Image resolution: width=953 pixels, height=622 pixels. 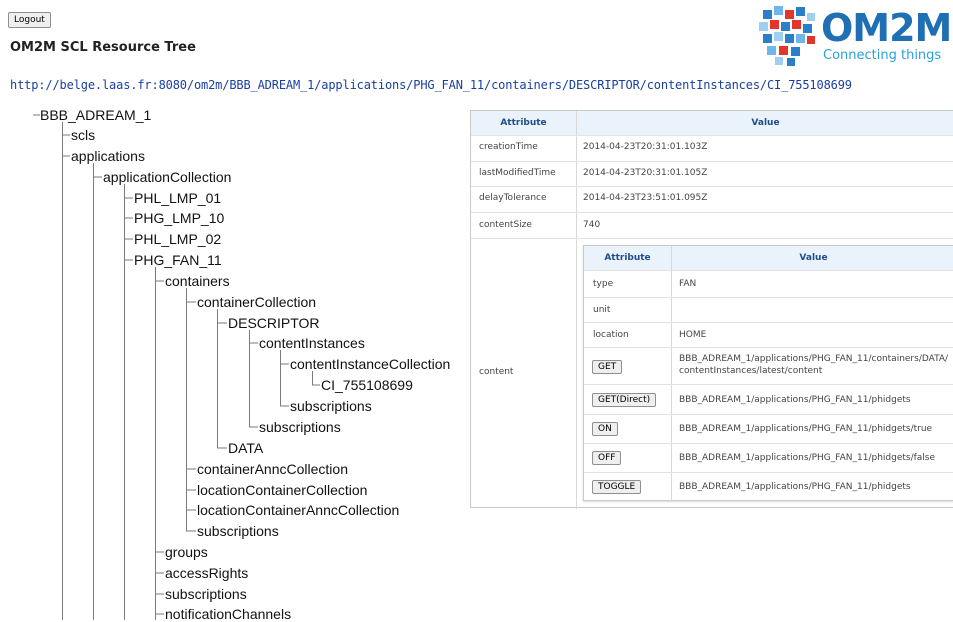 I want to click on creation-time-label: creationTime, so click(x=508, y=147).